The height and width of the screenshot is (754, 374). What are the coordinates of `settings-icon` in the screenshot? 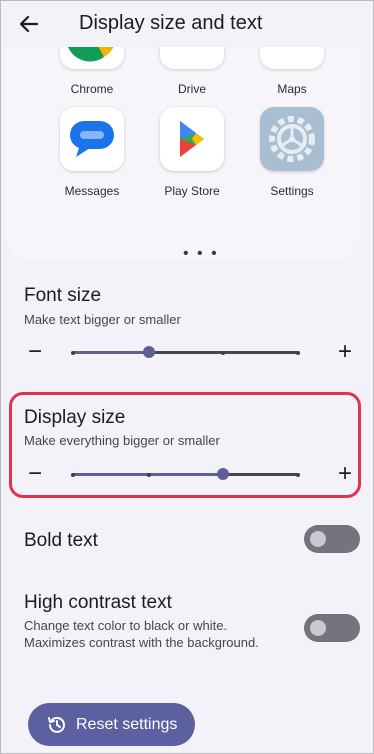 It's located at (292, 139).